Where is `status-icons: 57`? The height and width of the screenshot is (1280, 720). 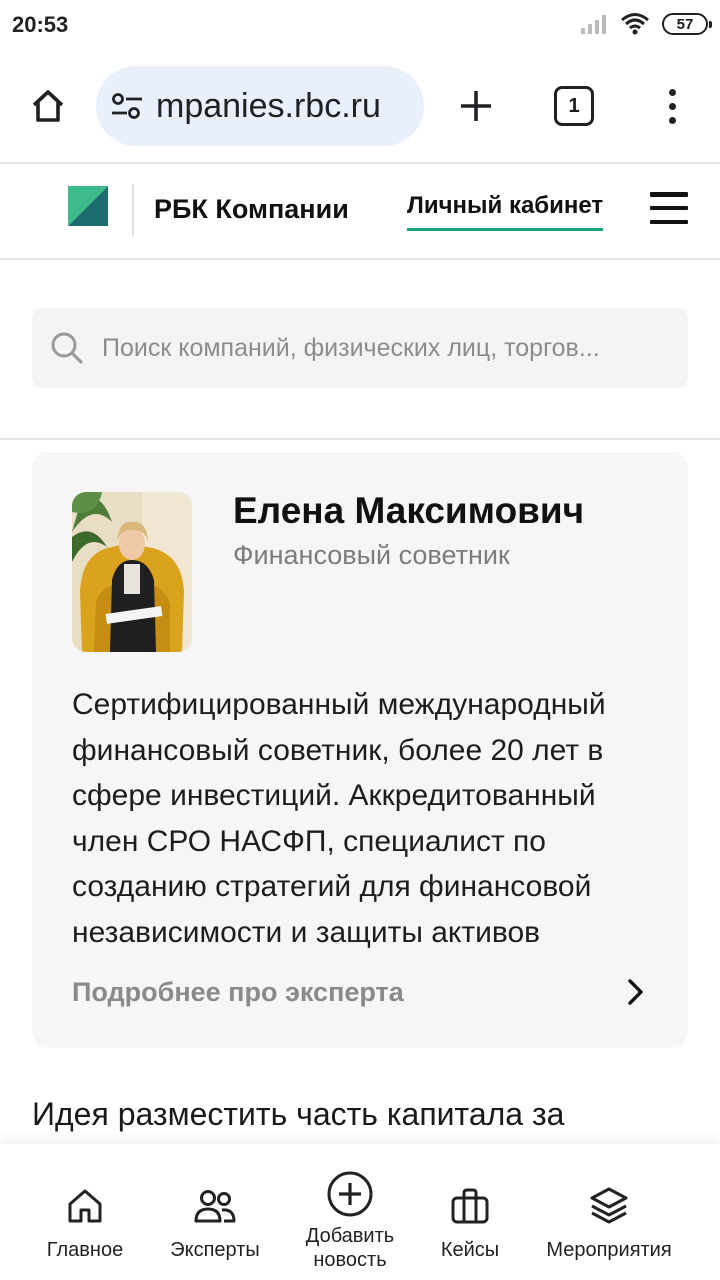
status-icons: 57 is located at coordinates (646, 24).